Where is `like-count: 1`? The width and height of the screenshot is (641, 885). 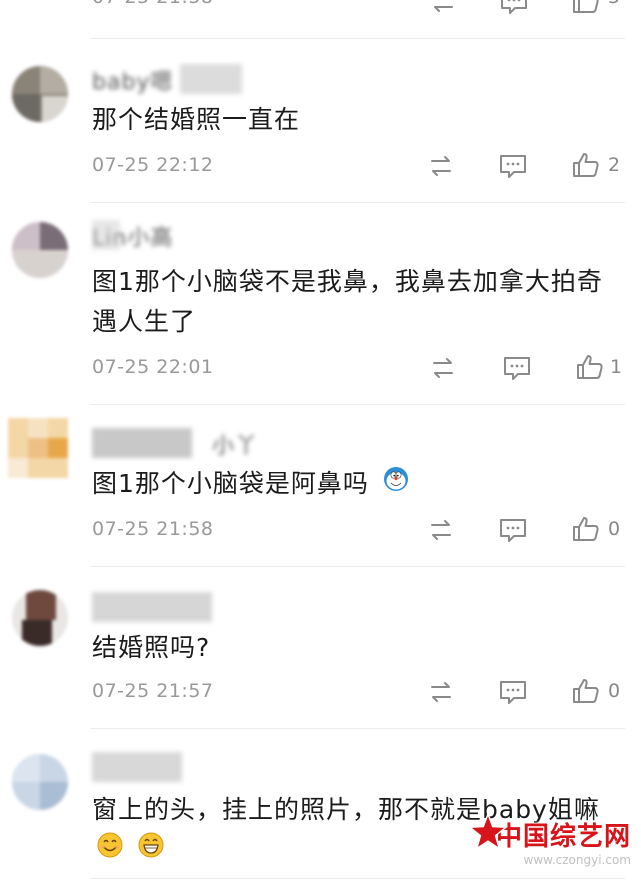 like-count: 1 is located at coordinates (616, 367).